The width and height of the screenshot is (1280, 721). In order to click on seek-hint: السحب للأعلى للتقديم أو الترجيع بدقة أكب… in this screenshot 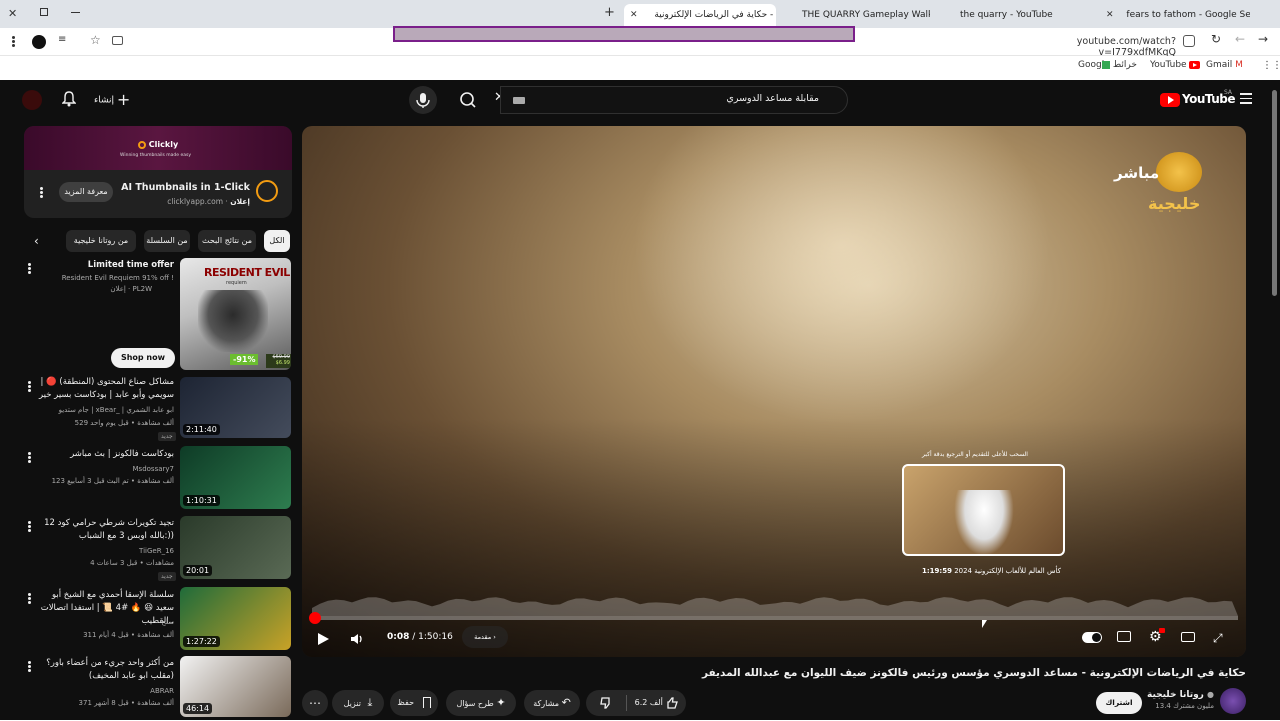, I will do `click(975, 454)`.